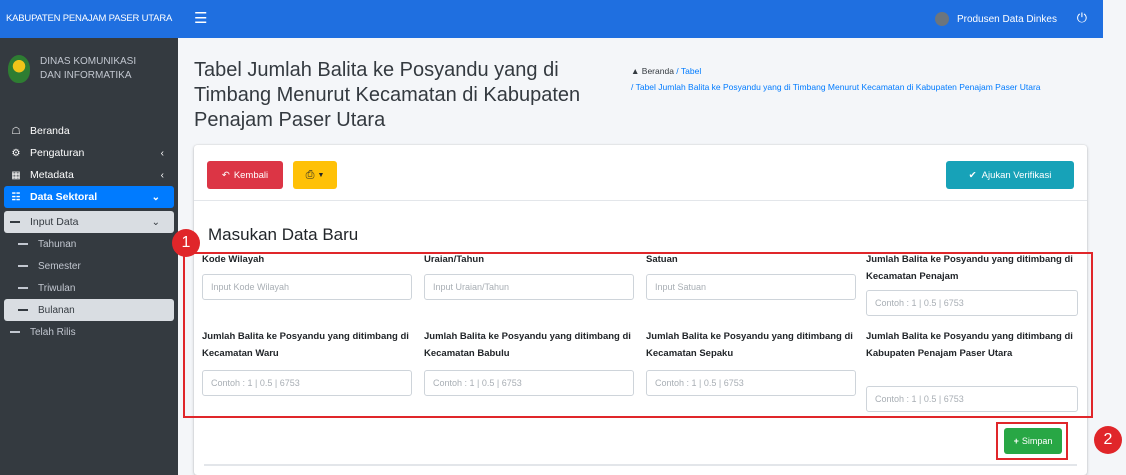 The width and height of the screenshot is (1126, 475). What do you see at coordinates (89, 332) in the screenshot?
I see `sidebar-item-telah-rilis: Telah Rilis` at bounding box center [89, 332].